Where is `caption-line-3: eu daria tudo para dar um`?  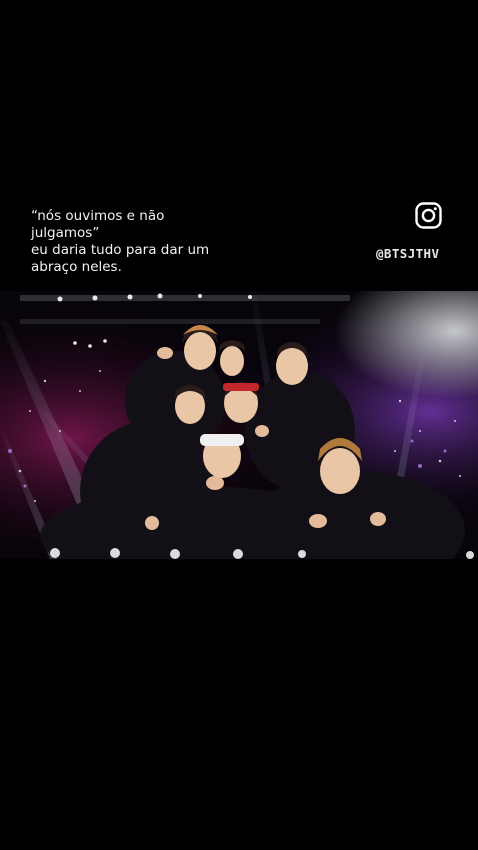
caption-line-3: eu daria tudo para dar um is located at coordinates (120, 250).